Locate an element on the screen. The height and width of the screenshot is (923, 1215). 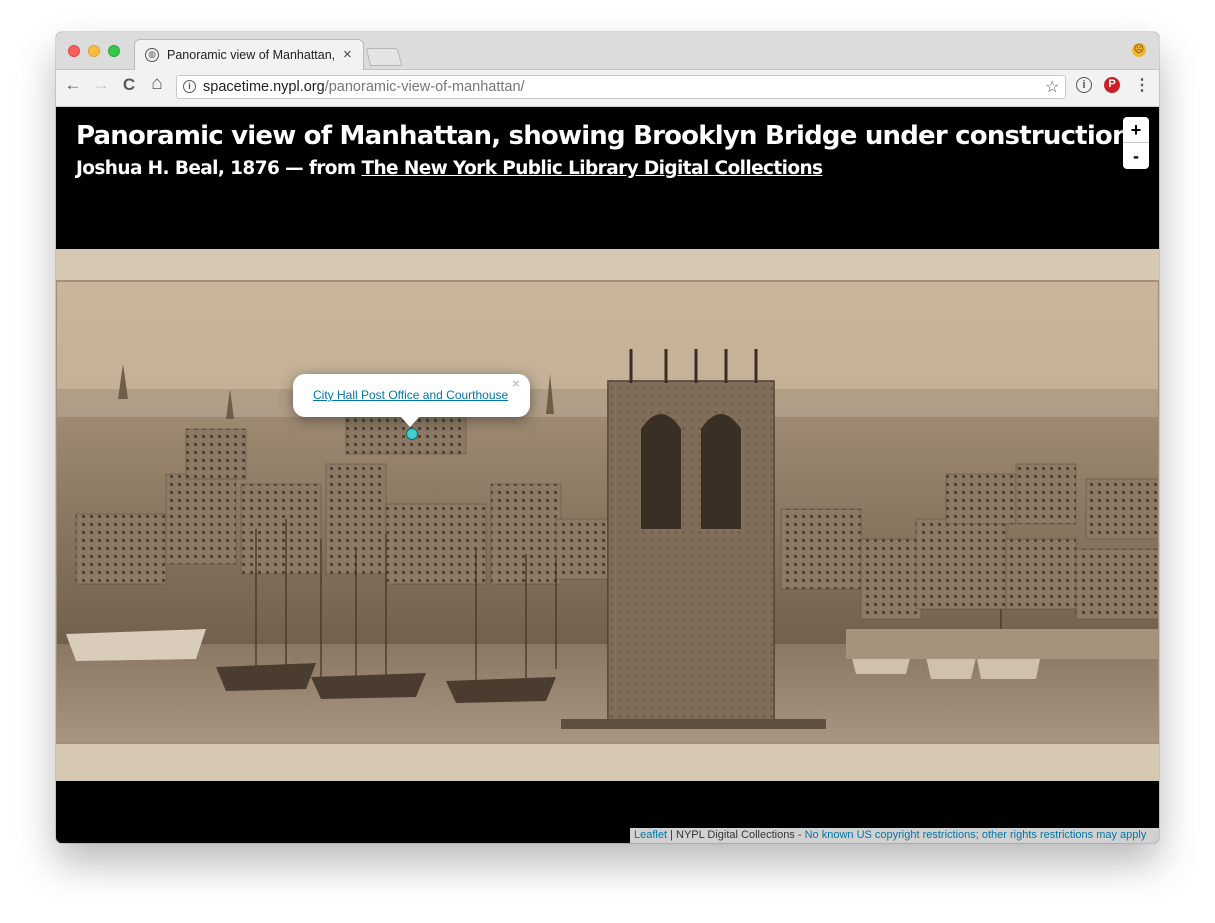
home-icon: ⌂ is located at coordinates (157, 84).